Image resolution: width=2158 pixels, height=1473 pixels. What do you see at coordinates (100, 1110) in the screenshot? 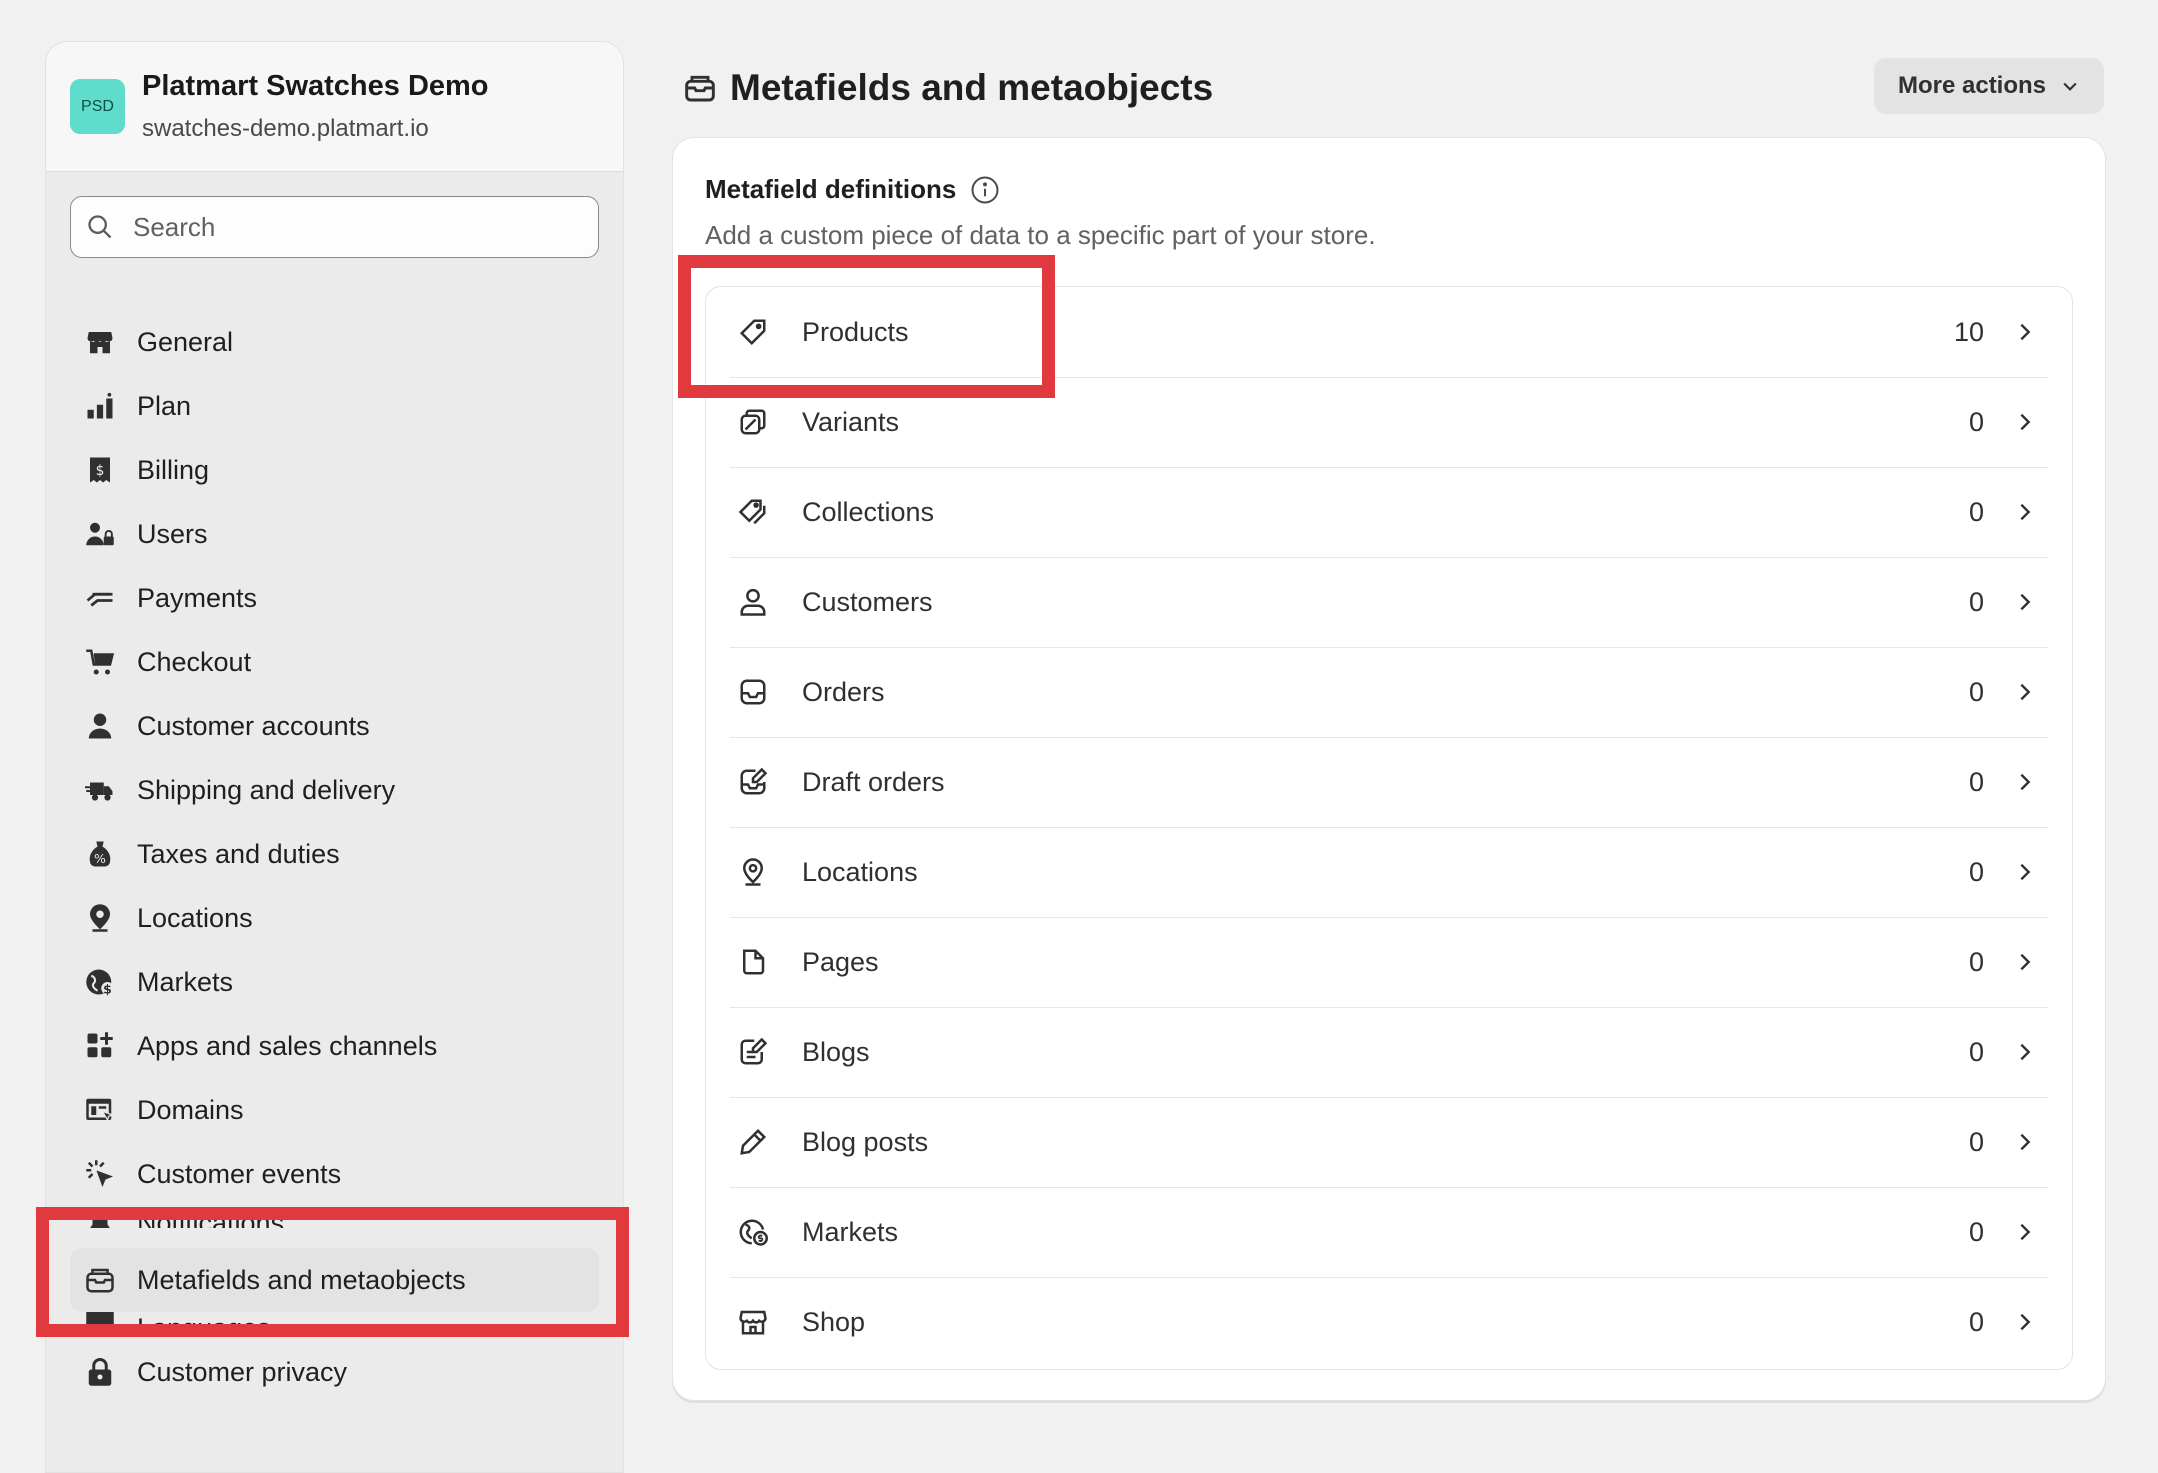
I see `domains-icon` at bounding box center [100, 1110].